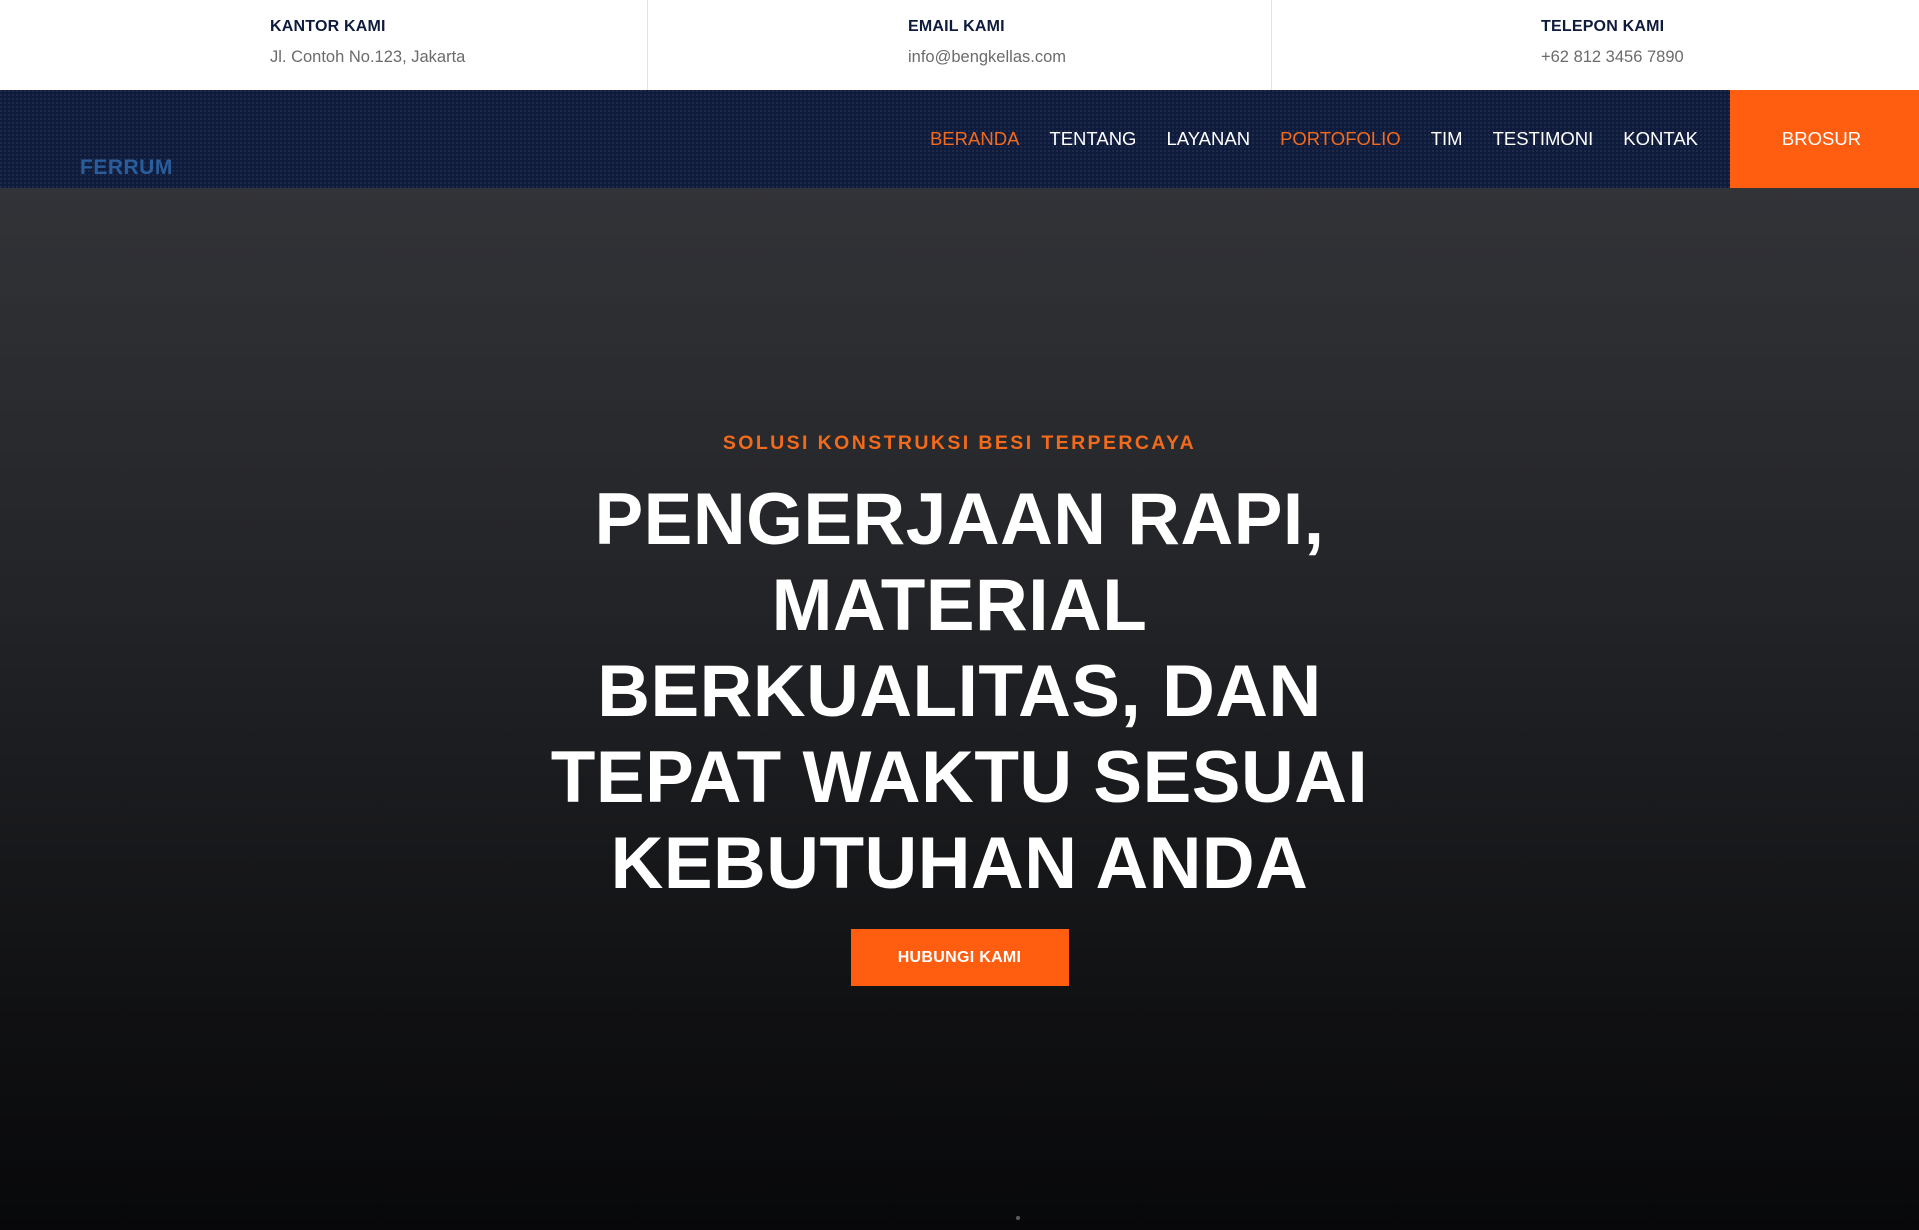  Describe the element at coordinates (368, 57) in the screenshot. I see `contact-office-address: Jl. Contoh No.123, Jakarta` at that location.